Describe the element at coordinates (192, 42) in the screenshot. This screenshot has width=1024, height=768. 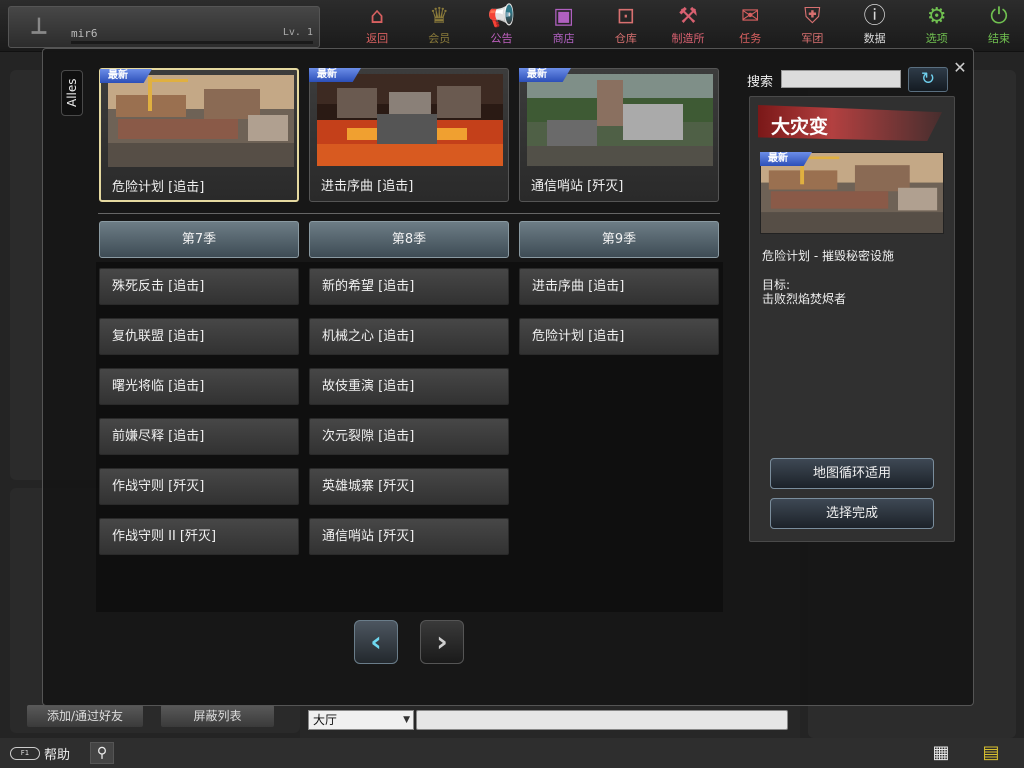
I see `exp-bar` at that location.